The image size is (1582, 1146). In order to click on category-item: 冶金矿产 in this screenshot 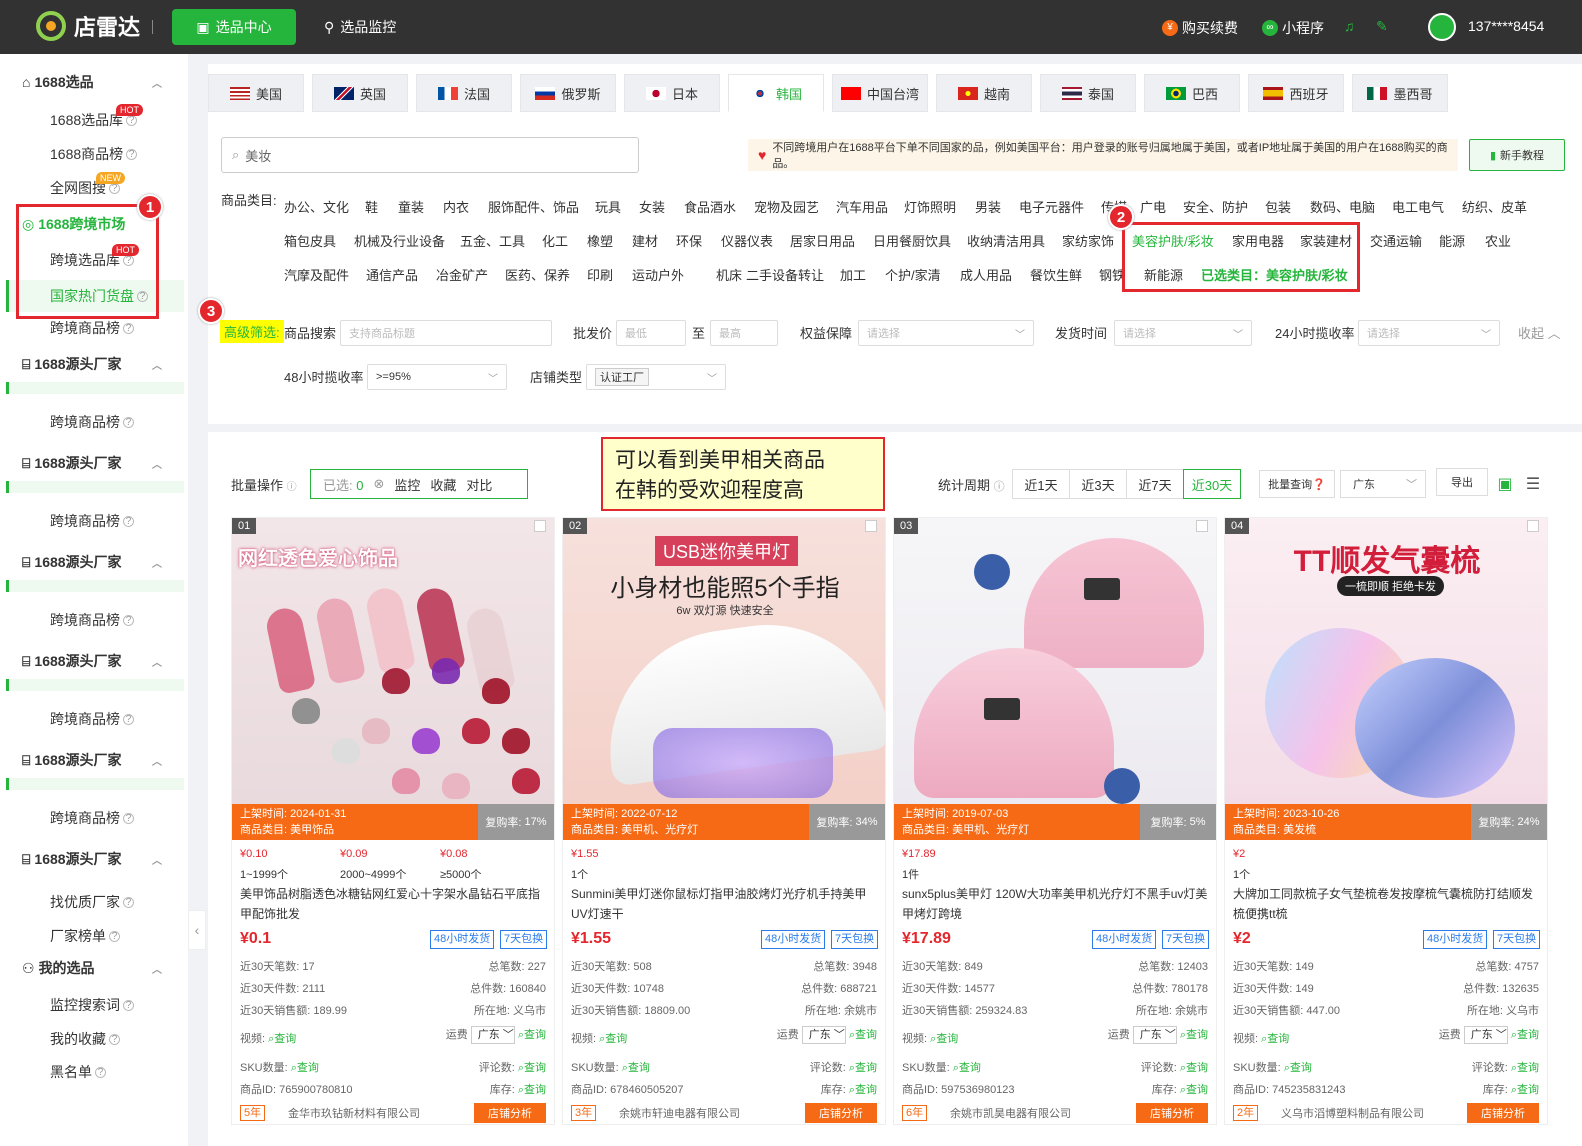, I will do `click(462, 274)`.